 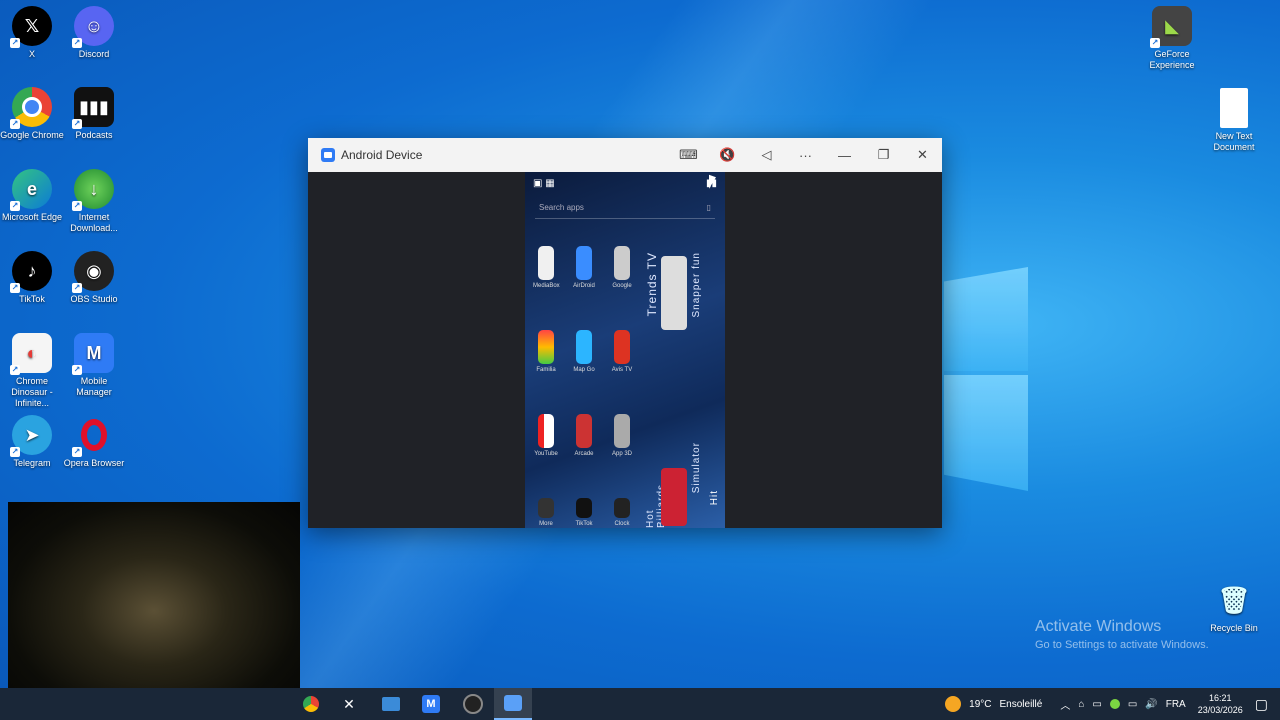 What do you see at coordinates (953, 704) in the screenshot?
I see `sun-icon` at bounding box center [953, 704].